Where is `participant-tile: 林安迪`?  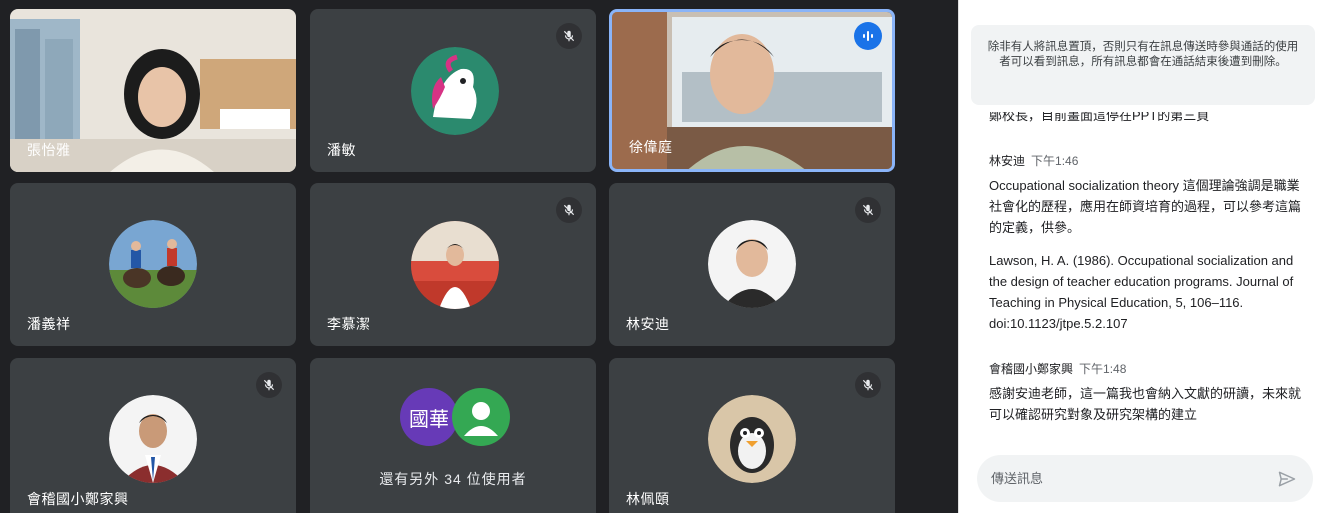 participant-tile: 林安迪 is located at coordinates (752, 264).